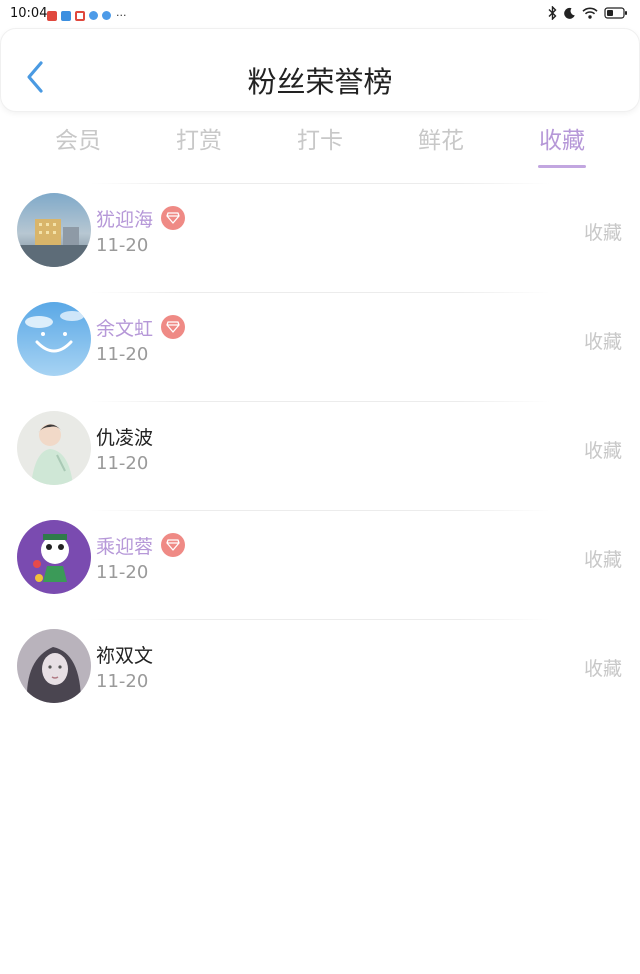 The height and width of the screenshot is (974, 640). Describe the element at coordinates (320, 237) in the screenshot. I see `fan-row: 犹迎海 11-20 收藏` at that location.